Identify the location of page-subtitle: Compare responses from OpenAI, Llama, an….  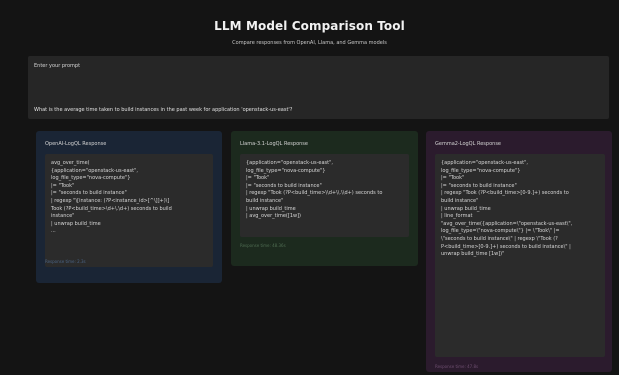
(309, 43).